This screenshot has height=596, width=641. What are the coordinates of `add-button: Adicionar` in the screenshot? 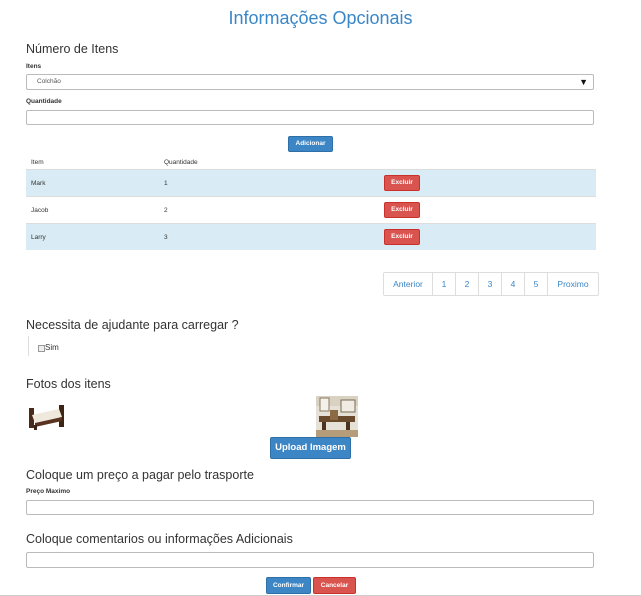 It's located at (310, 144).